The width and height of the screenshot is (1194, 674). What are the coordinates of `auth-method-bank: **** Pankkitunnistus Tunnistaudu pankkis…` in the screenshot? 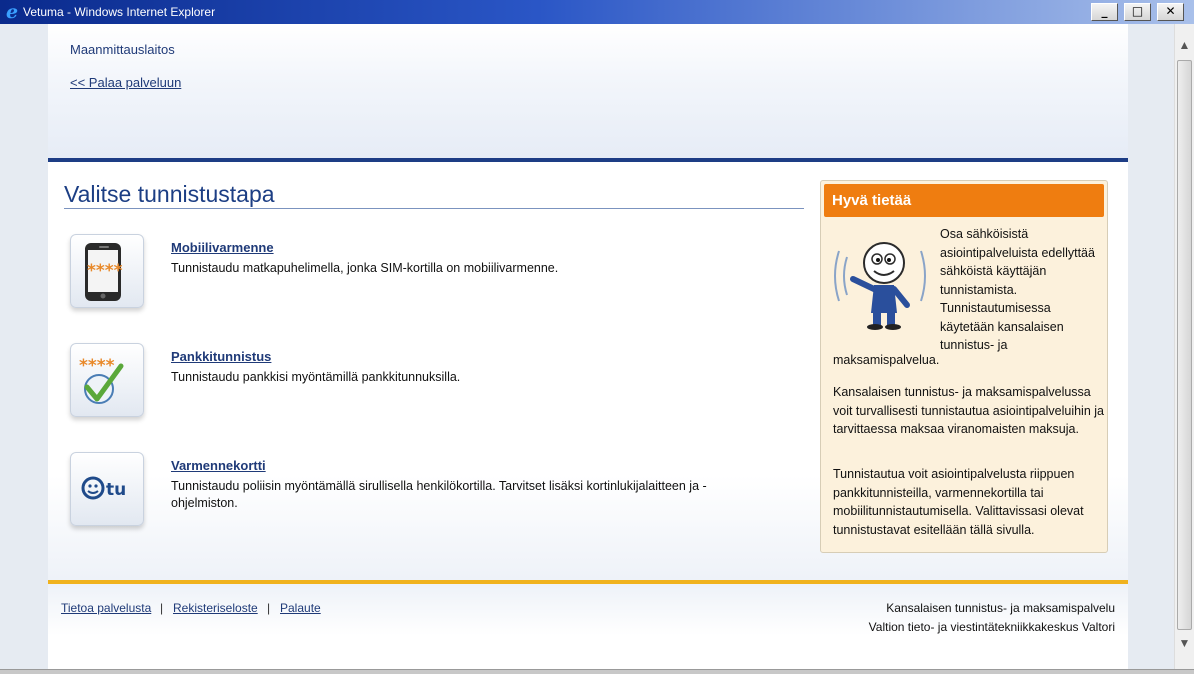 It's located at (428, 393).